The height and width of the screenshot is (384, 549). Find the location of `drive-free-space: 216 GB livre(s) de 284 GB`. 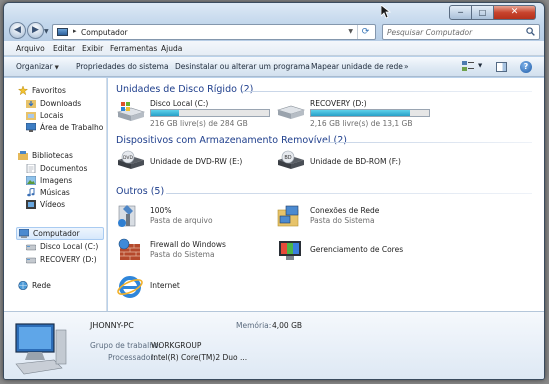

drive-free-space: 216 GB livre(s) de 284 GB is located at coordinates (199, 123).